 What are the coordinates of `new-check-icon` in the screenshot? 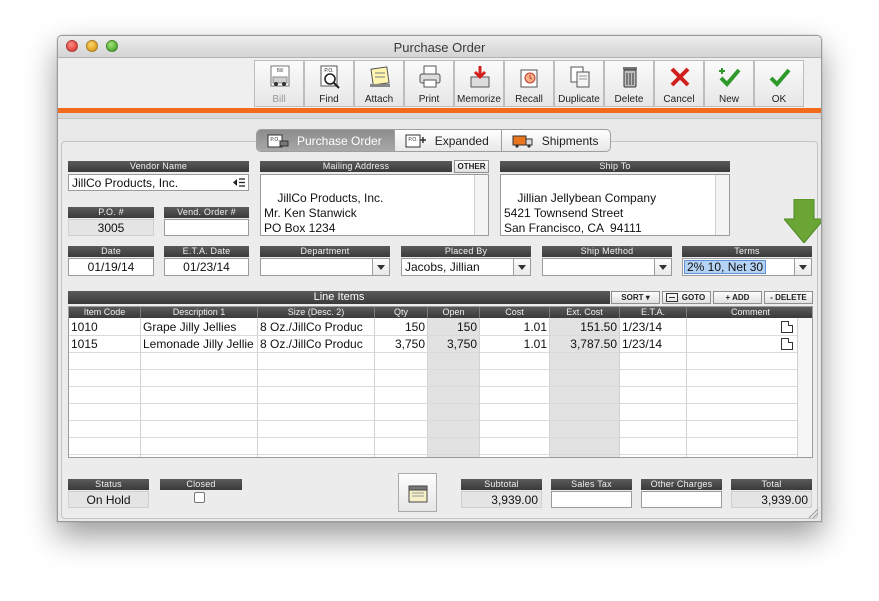 It's located at (730, 77).